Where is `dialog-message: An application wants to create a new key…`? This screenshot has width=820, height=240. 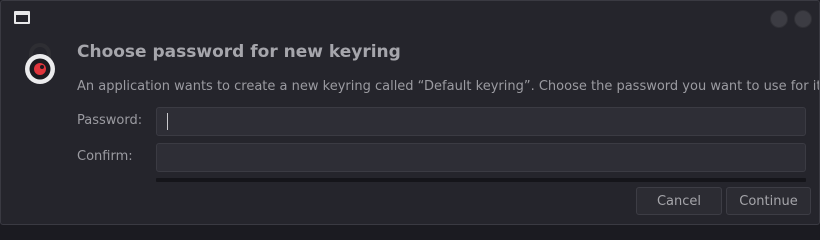 dialog-message: An application wants to create a new key… is located at coordinates (448, 86).